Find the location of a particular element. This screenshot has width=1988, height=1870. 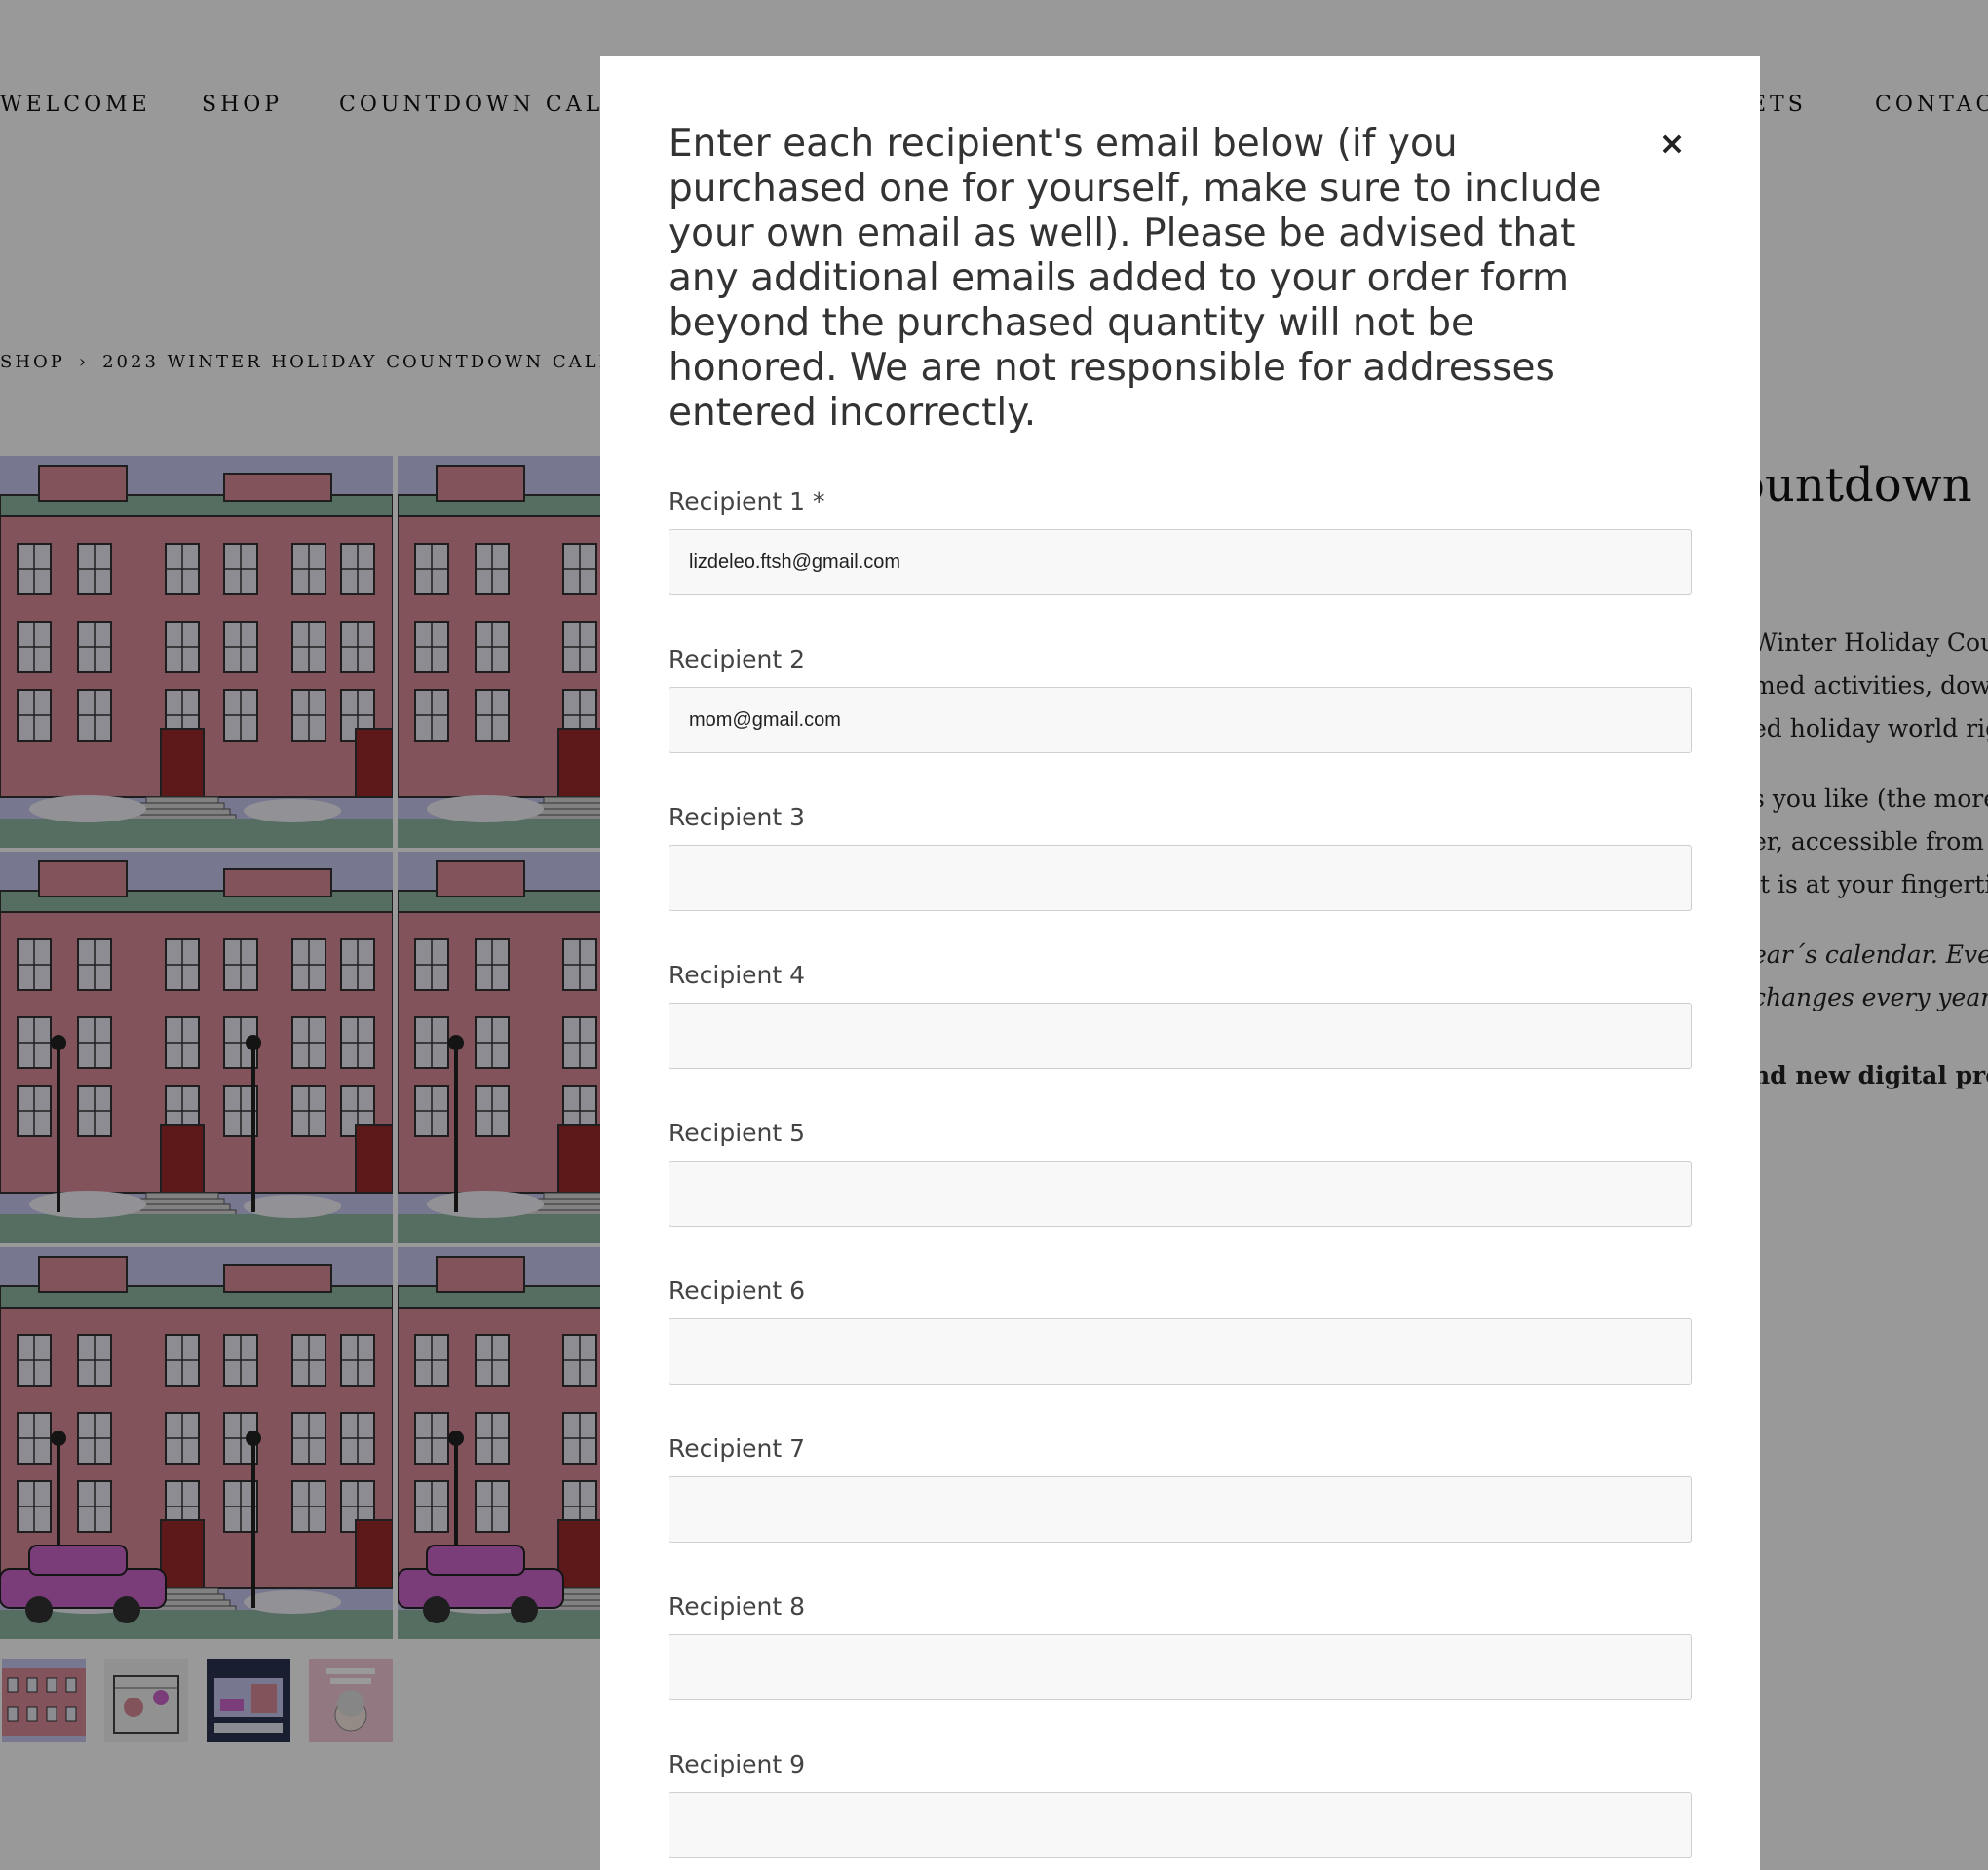

recipient-3-label: Recipient 3 is located at coordinates (738, 817).